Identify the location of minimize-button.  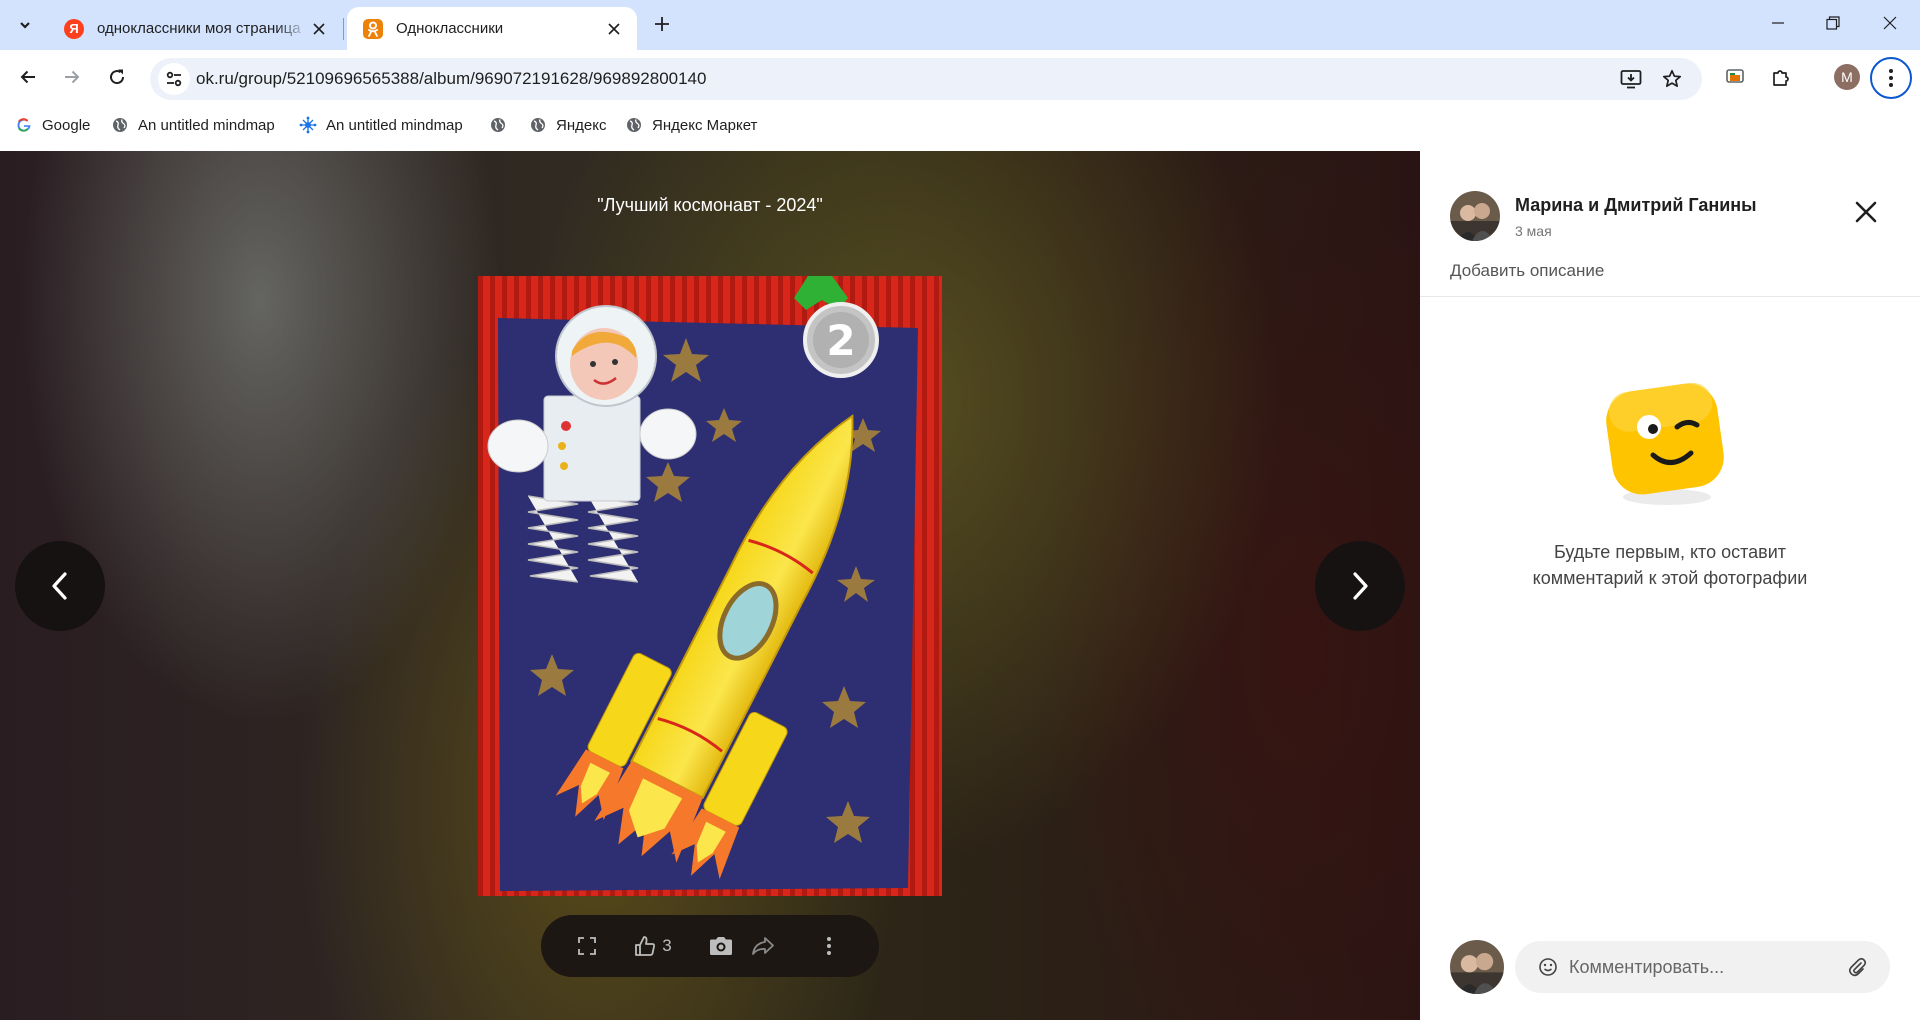
(1778, 23).